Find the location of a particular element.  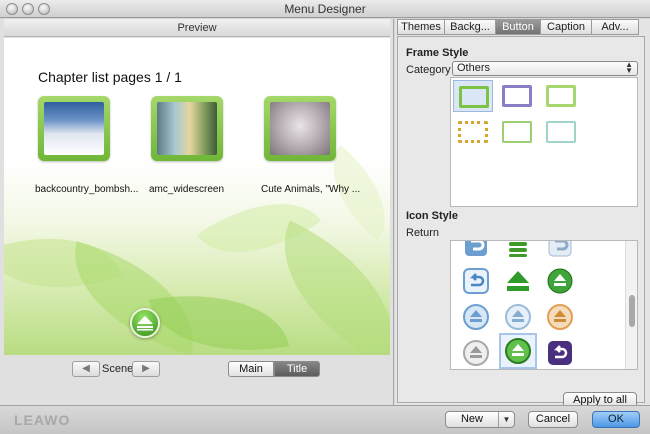

window-title: Menu Designer is located at coordinates (325, 9).